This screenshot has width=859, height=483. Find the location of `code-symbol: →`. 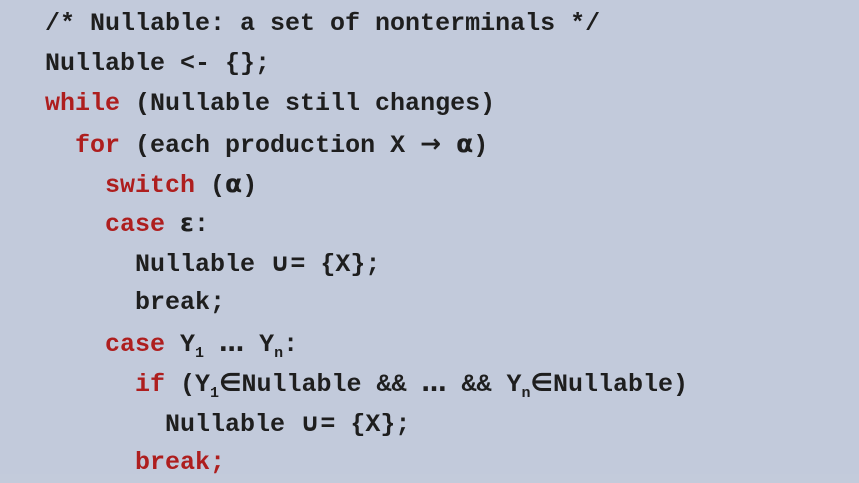

code-symbol: → is located at coordinates (431, 143).